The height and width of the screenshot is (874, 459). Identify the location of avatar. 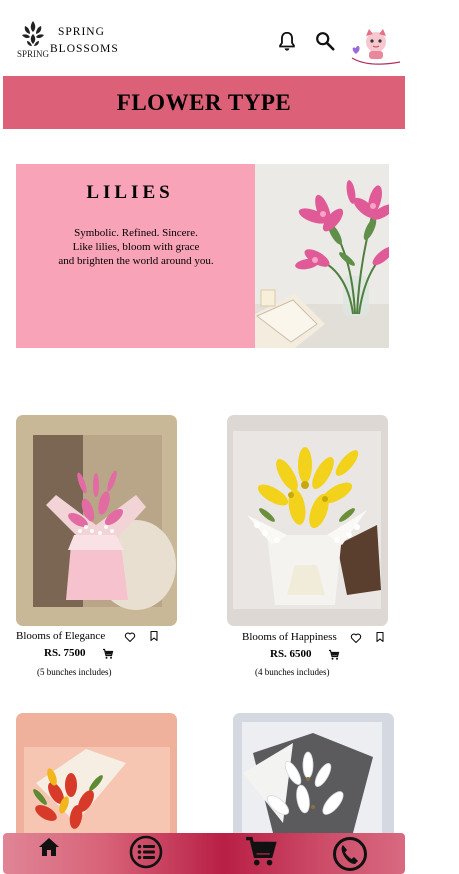
(375, 47).